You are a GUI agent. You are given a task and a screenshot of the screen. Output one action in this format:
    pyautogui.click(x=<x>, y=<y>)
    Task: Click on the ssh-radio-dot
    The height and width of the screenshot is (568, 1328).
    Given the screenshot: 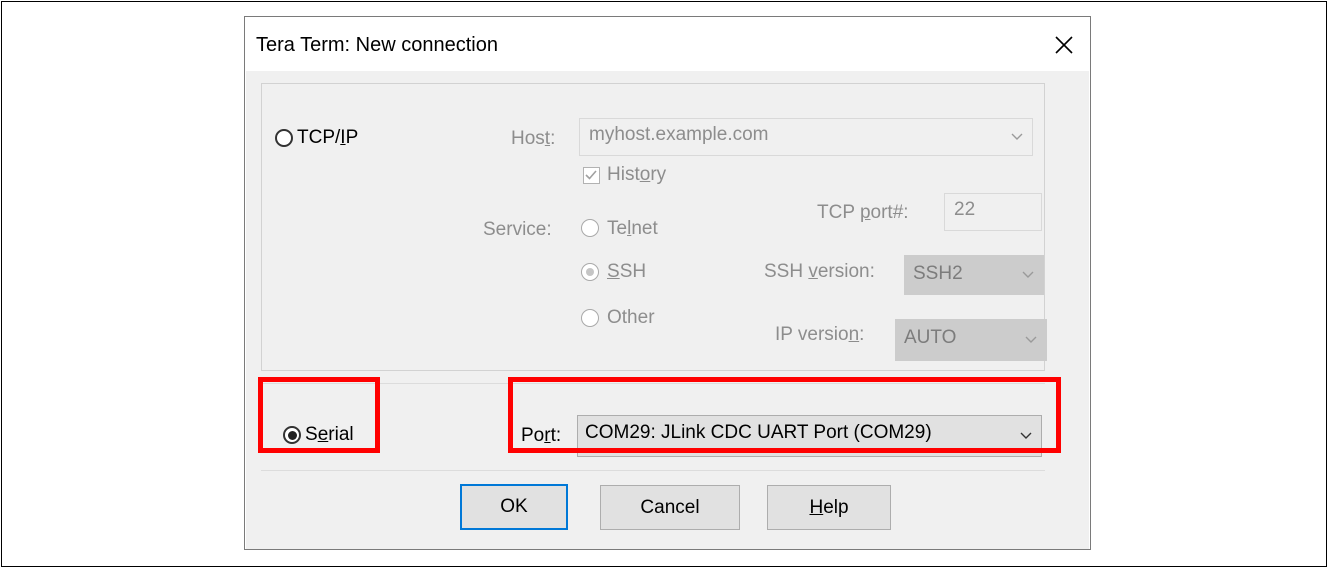 What is the action you would take?
    pyautogui.click(x=589, y=271)
    